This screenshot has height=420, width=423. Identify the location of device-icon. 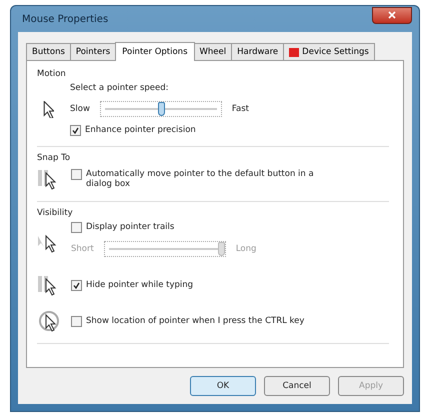
(294, 52).